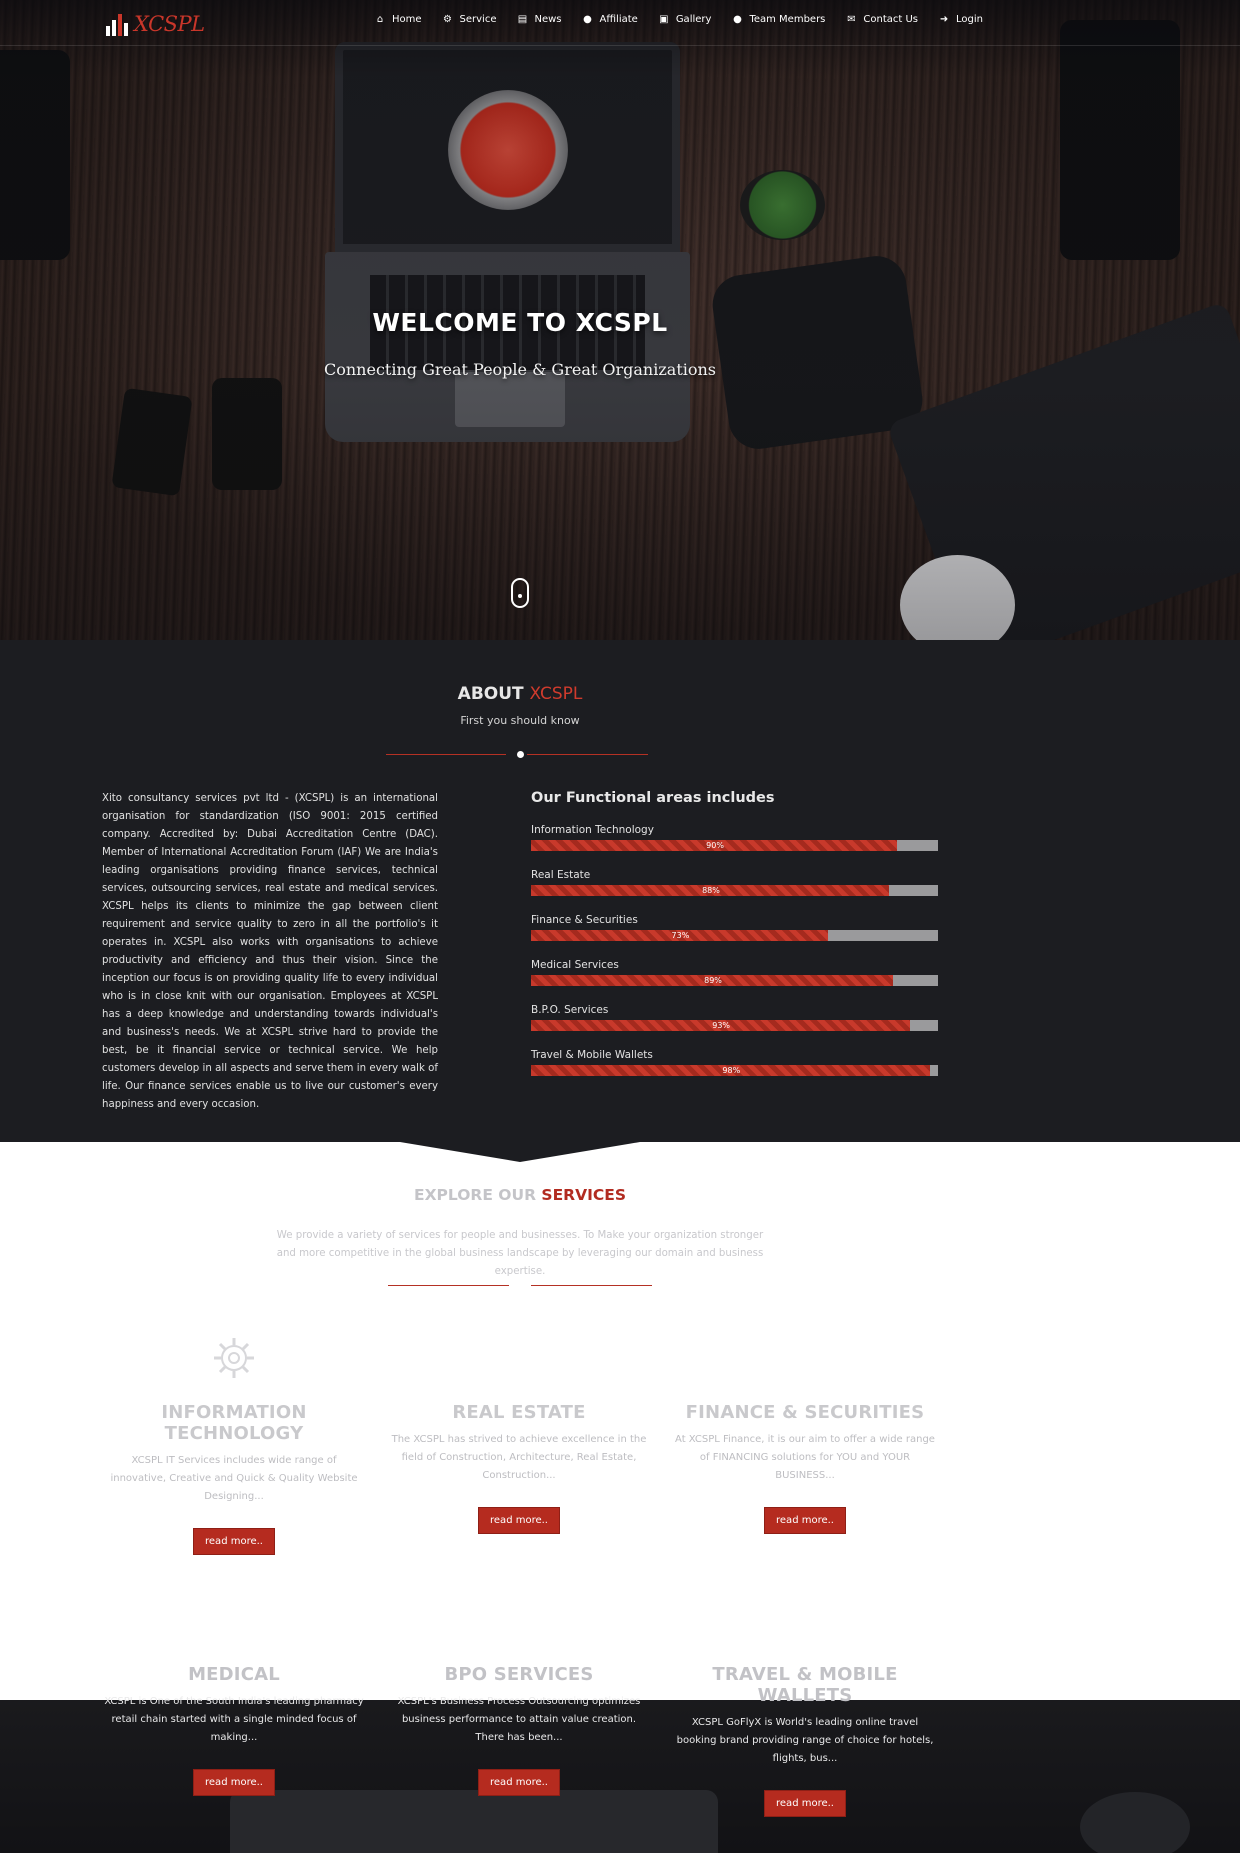 Image resolution: width=1240 pixels, height=1853 pixels. What do you see at coordinates (734, 890) in the screenshot?
I see `skill-track: 88%` at bounding box center [734, 890].